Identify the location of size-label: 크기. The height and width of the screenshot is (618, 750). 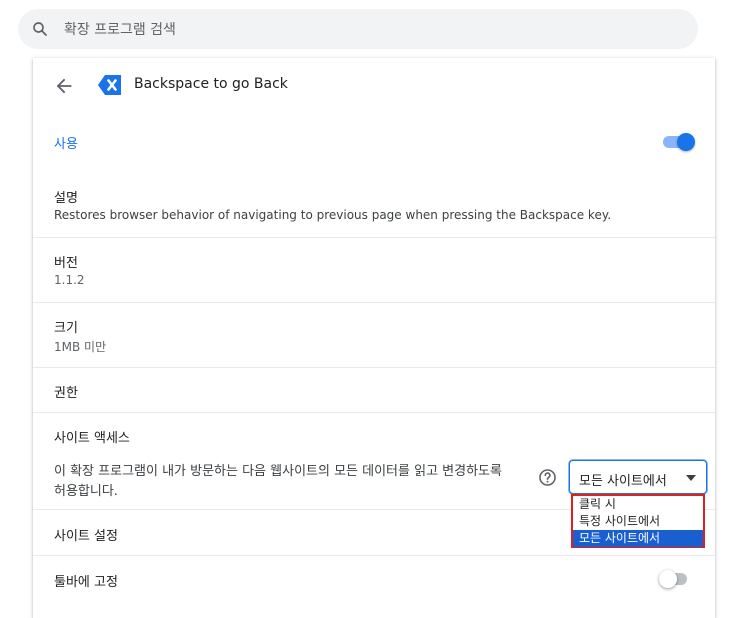
(66, 328).